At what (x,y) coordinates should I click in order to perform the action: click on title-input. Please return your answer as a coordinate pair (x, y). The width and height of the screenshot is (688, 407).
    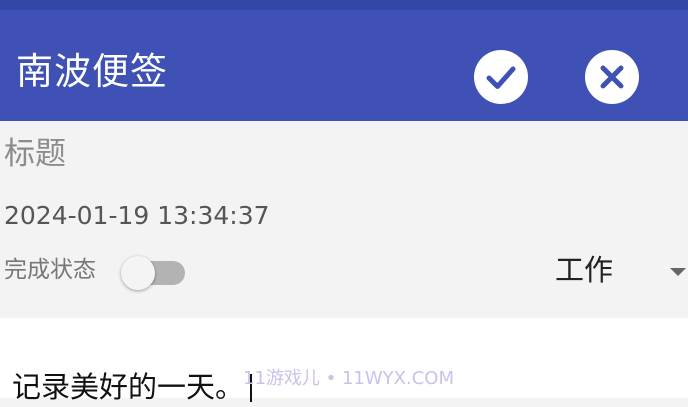
    Looking at the image, I should click on (254, 154).